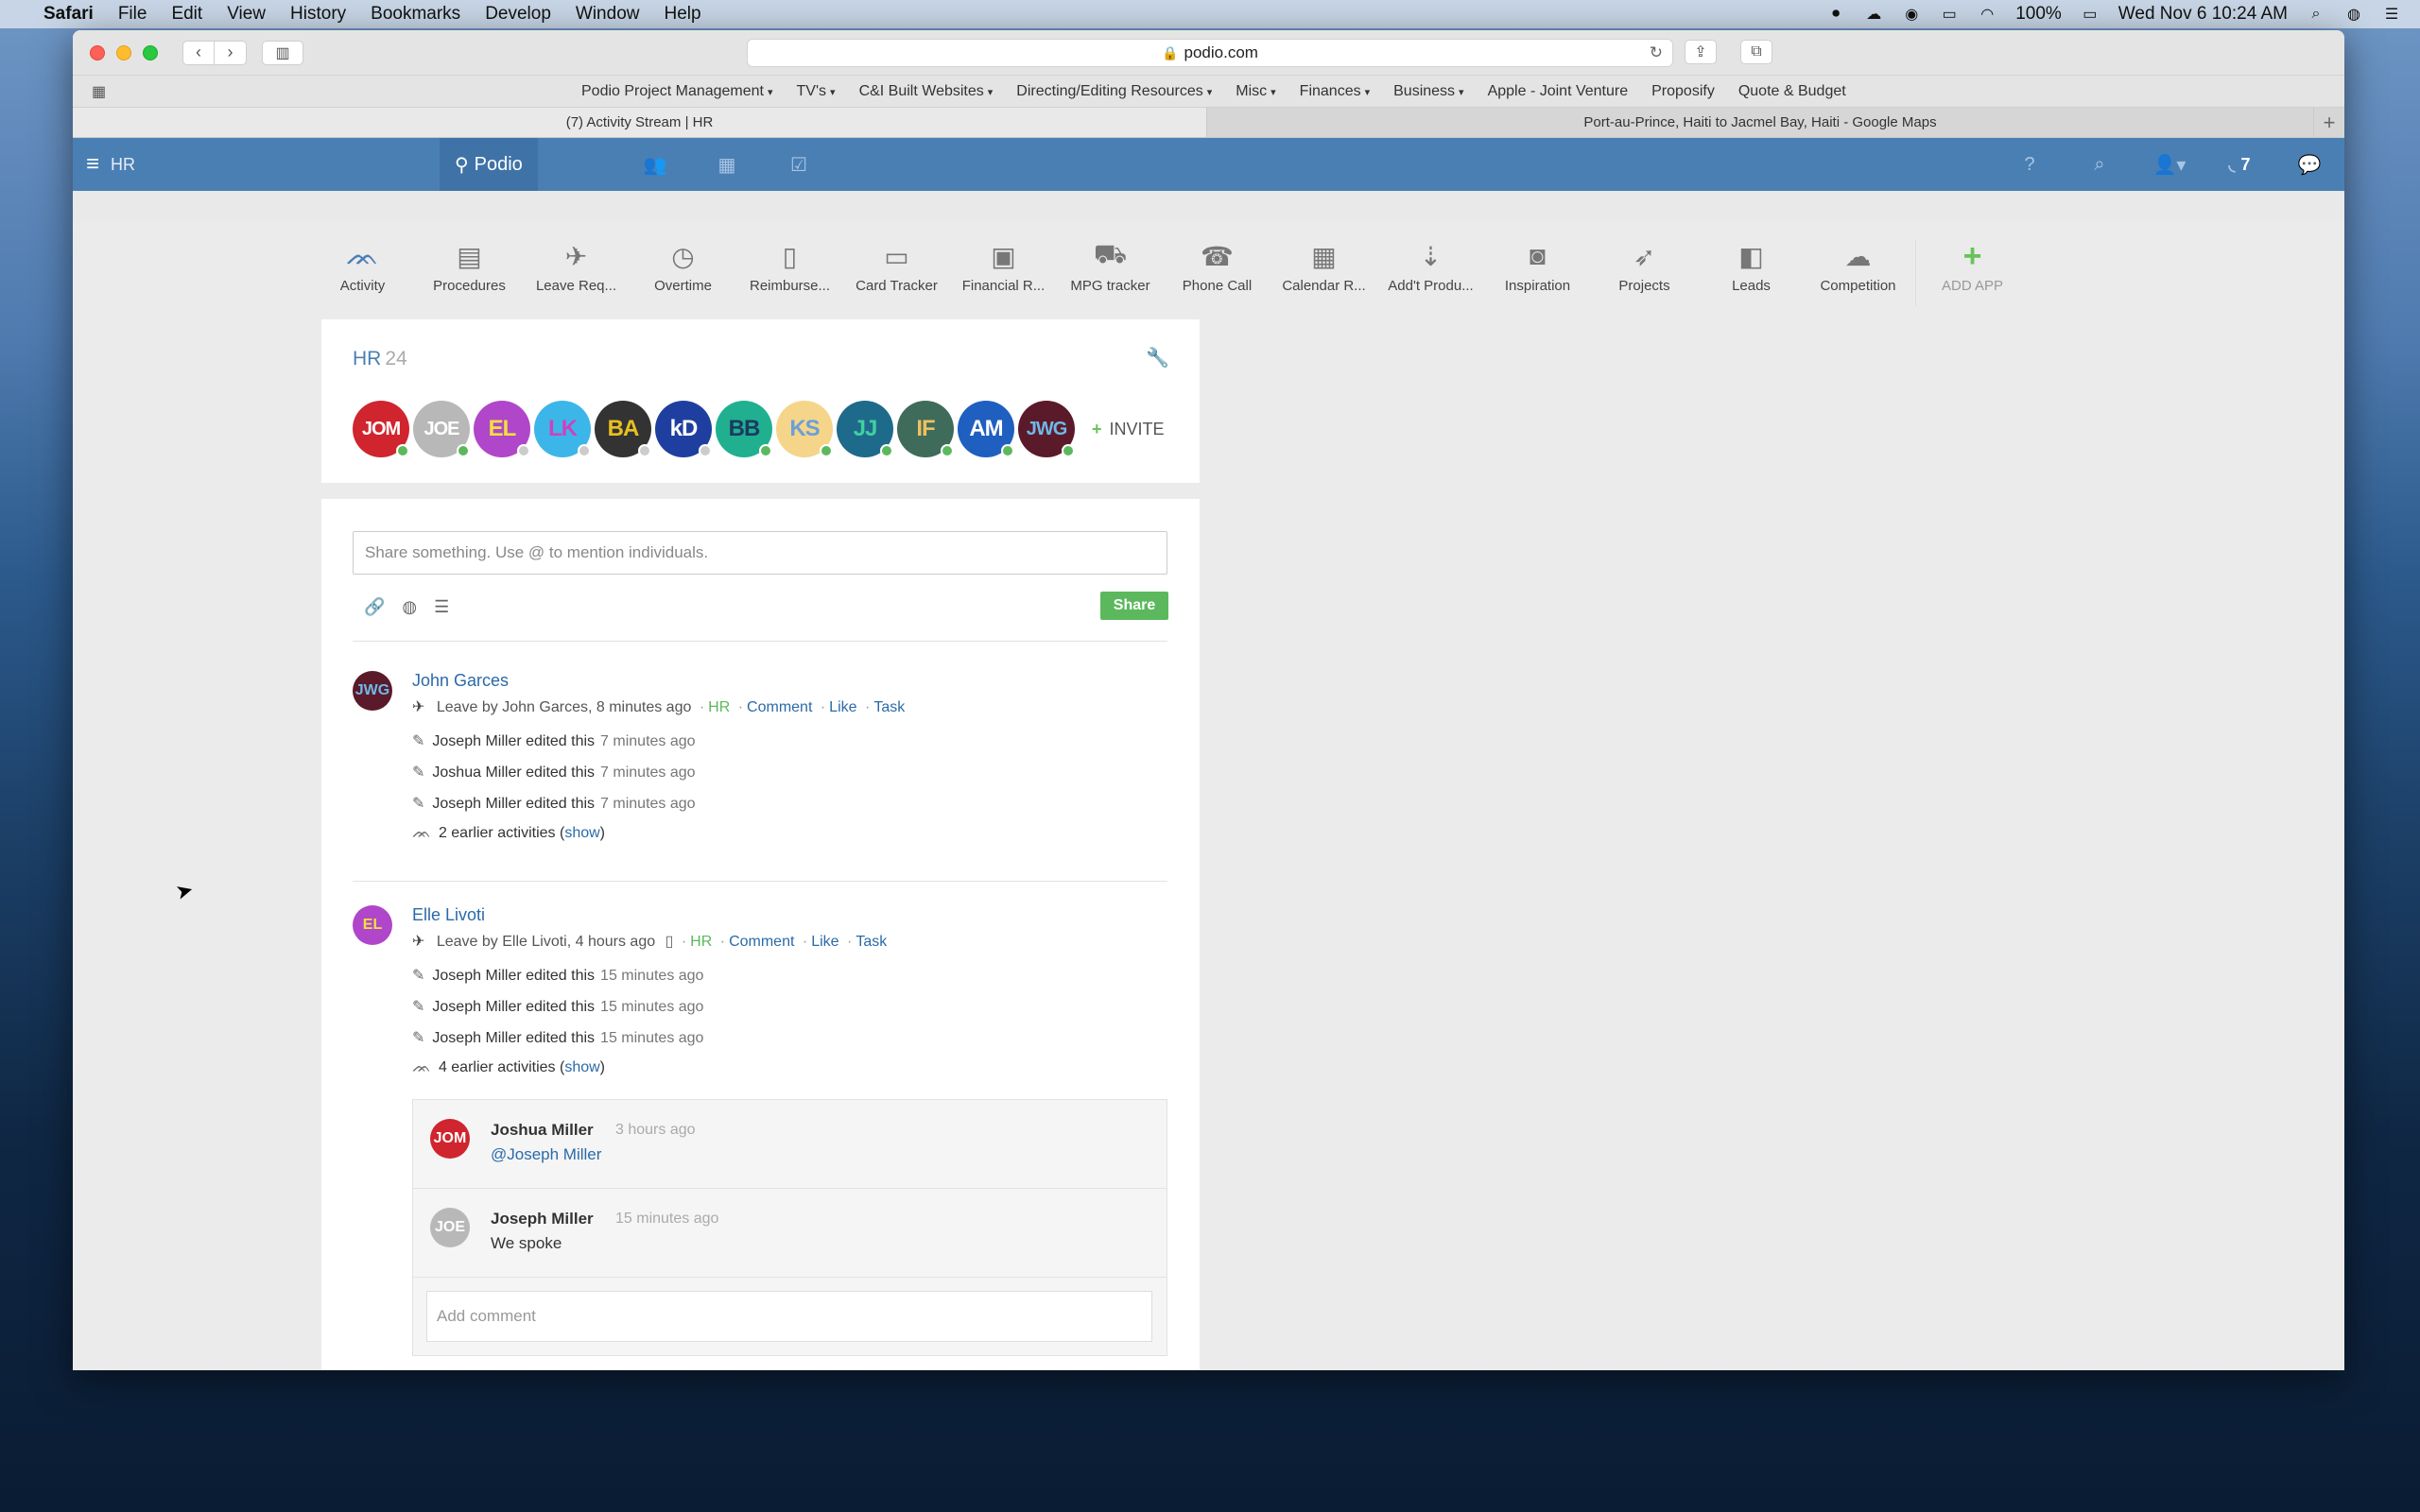  I want to click on post-author-link: Elle Livoti, so click(448, 915).